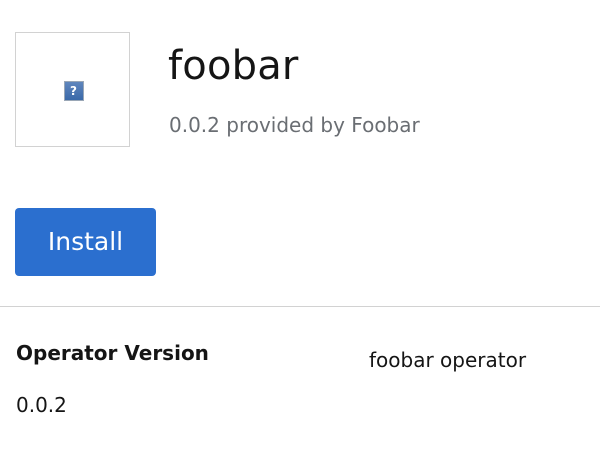  I want to click on operator-version-label: Operator Version, so click(112, 353).